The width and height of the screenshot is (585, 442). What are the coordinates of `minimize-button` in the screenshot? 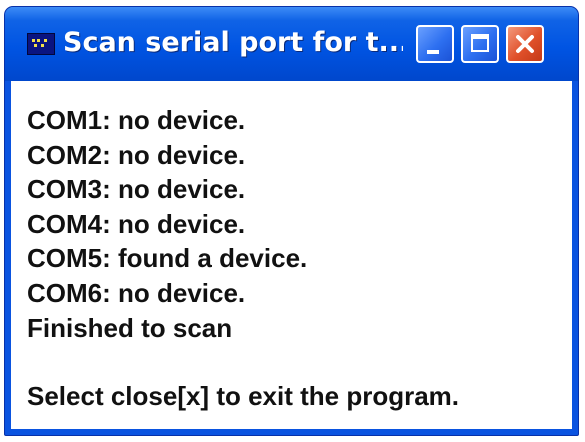 It's located at (435, 44).